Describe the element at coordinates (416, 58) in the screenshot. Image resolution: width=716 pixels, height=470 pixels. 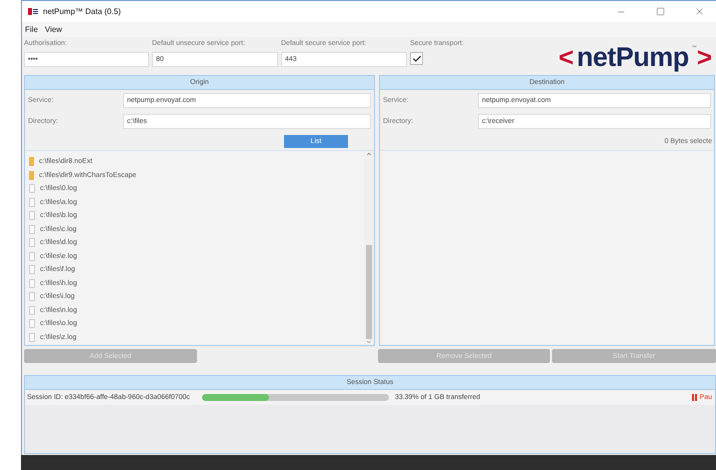
I see `checkbox` at that location.